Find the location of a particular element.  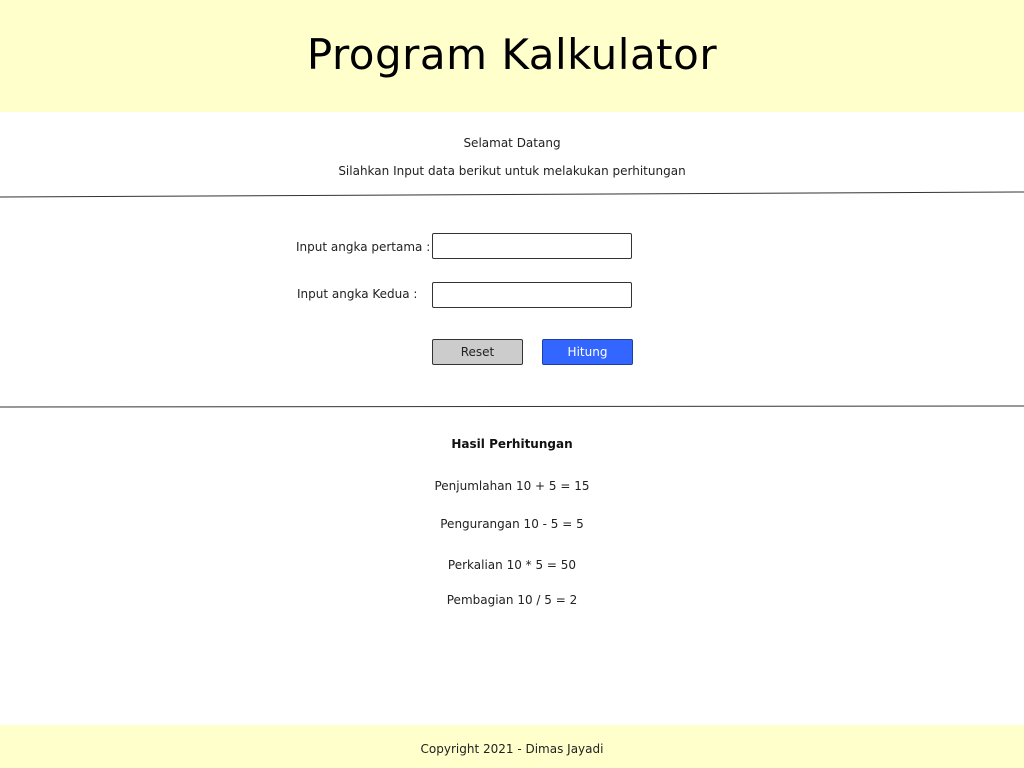

result-subtraction: Pengurangan 10 - 5 = 5 is located at coordinates (512, 524).